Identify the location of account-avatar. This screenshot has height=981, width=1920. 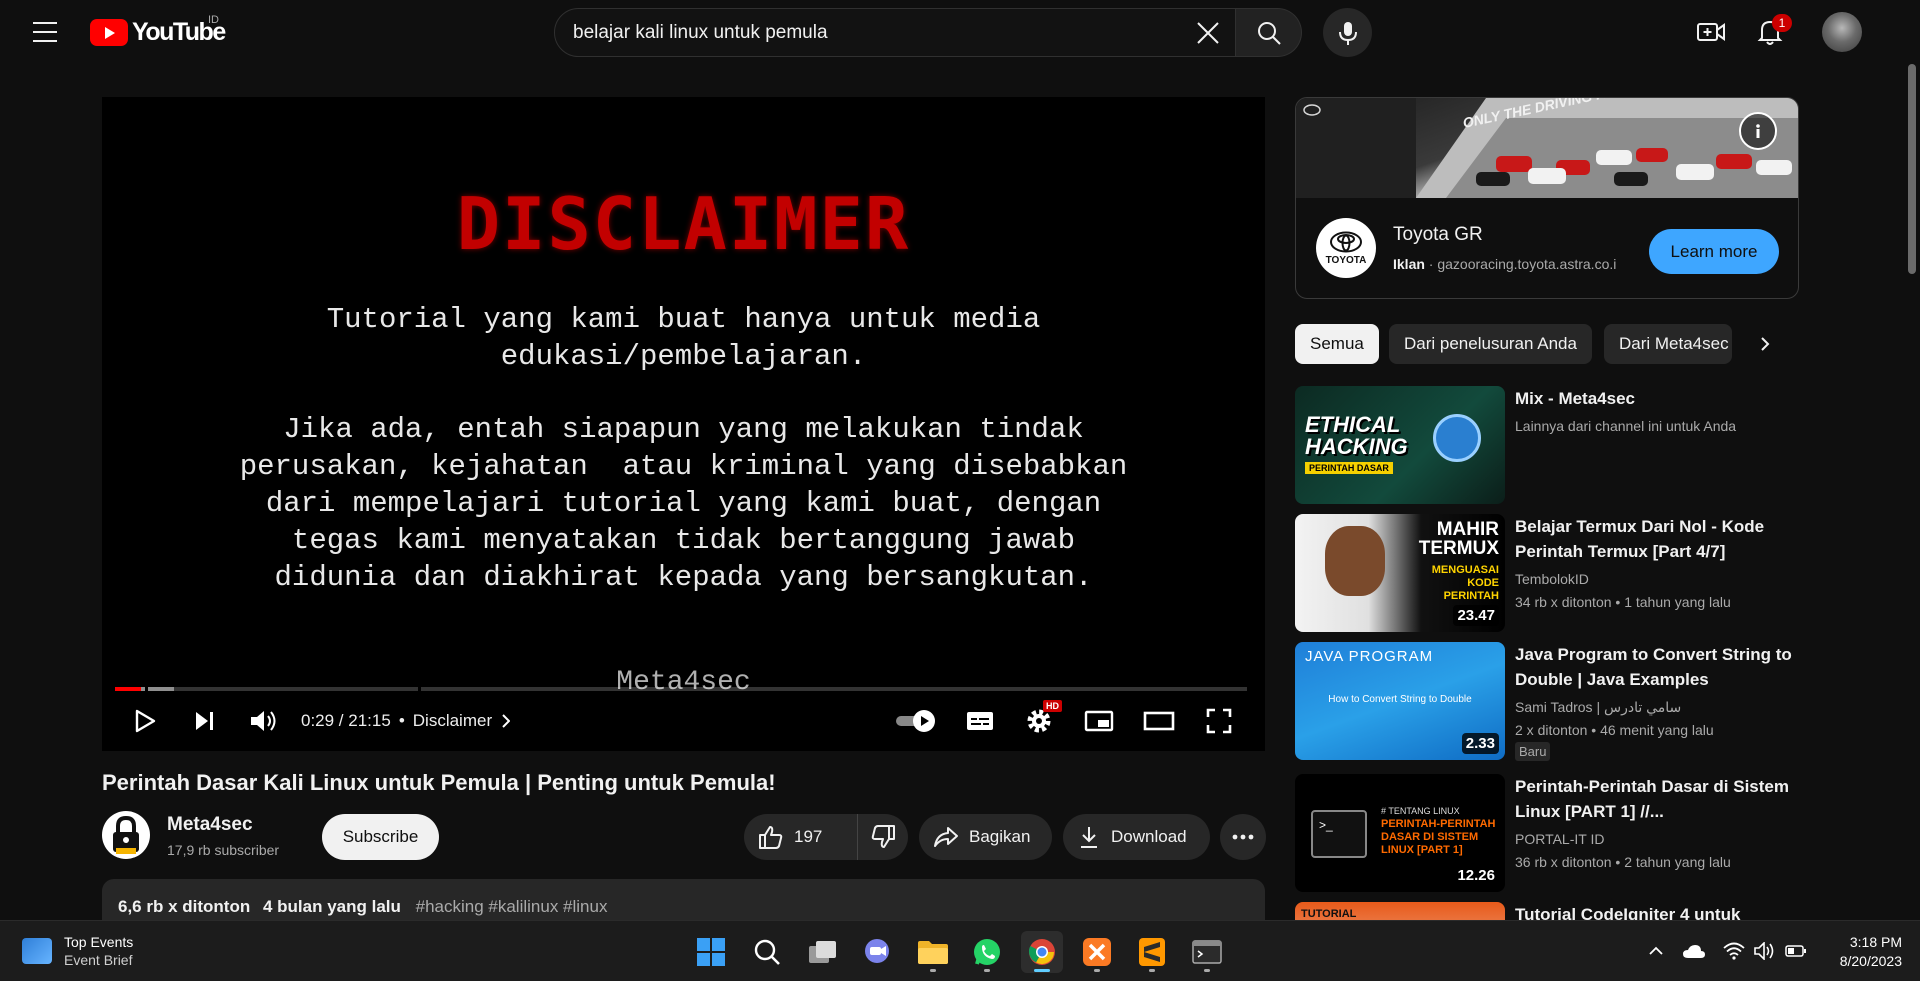
(1842, 32).